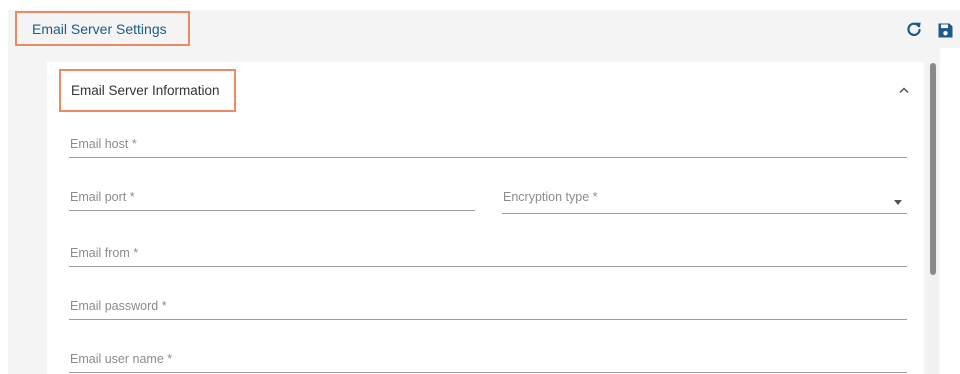  Describe the element at coordinates (102, 197) in the screenshot. I see `email-port-label: Email port *` at that location.